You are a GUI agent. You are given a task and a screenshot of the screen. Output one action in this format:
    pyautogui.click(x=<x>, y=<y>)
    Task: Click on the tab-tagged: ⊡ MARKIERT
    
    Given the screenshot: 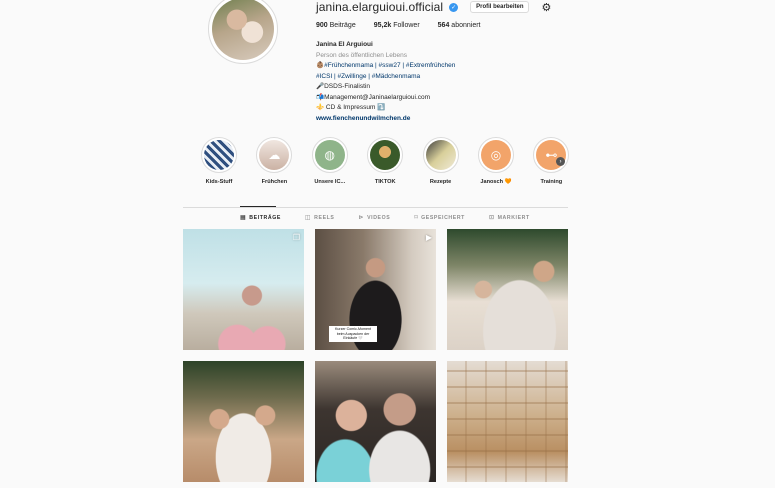 What is the action you would take?
    pyautogui.click(x=509, y=218)
    